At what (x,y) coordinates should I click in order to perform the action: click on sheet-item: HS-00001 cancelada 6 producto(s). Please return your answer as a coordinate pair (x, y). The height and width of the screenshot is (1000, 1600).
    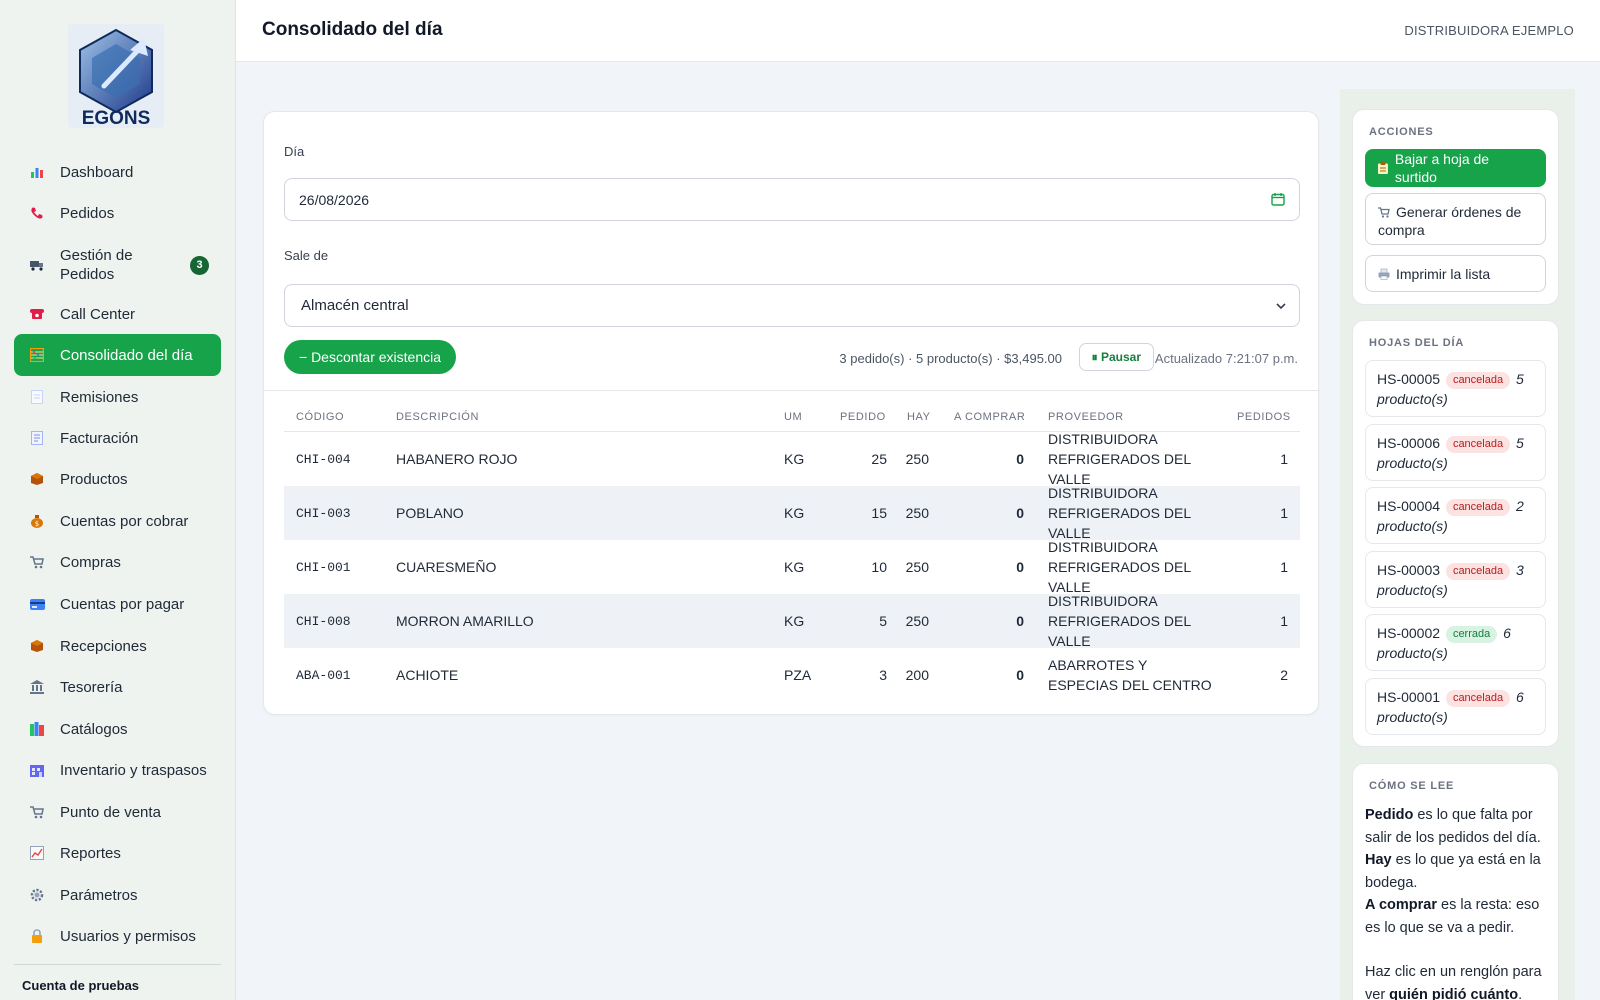
    Looking at the image, I should click on (1455, 706).